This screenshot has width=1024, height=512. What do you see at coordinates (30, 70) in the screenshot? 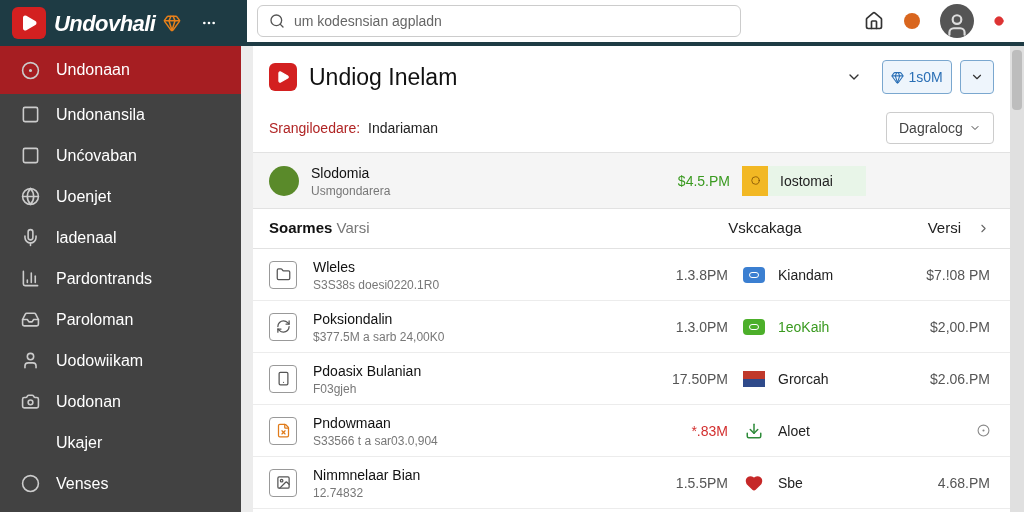
I see `target-icon` at bounding box center [30, 70].